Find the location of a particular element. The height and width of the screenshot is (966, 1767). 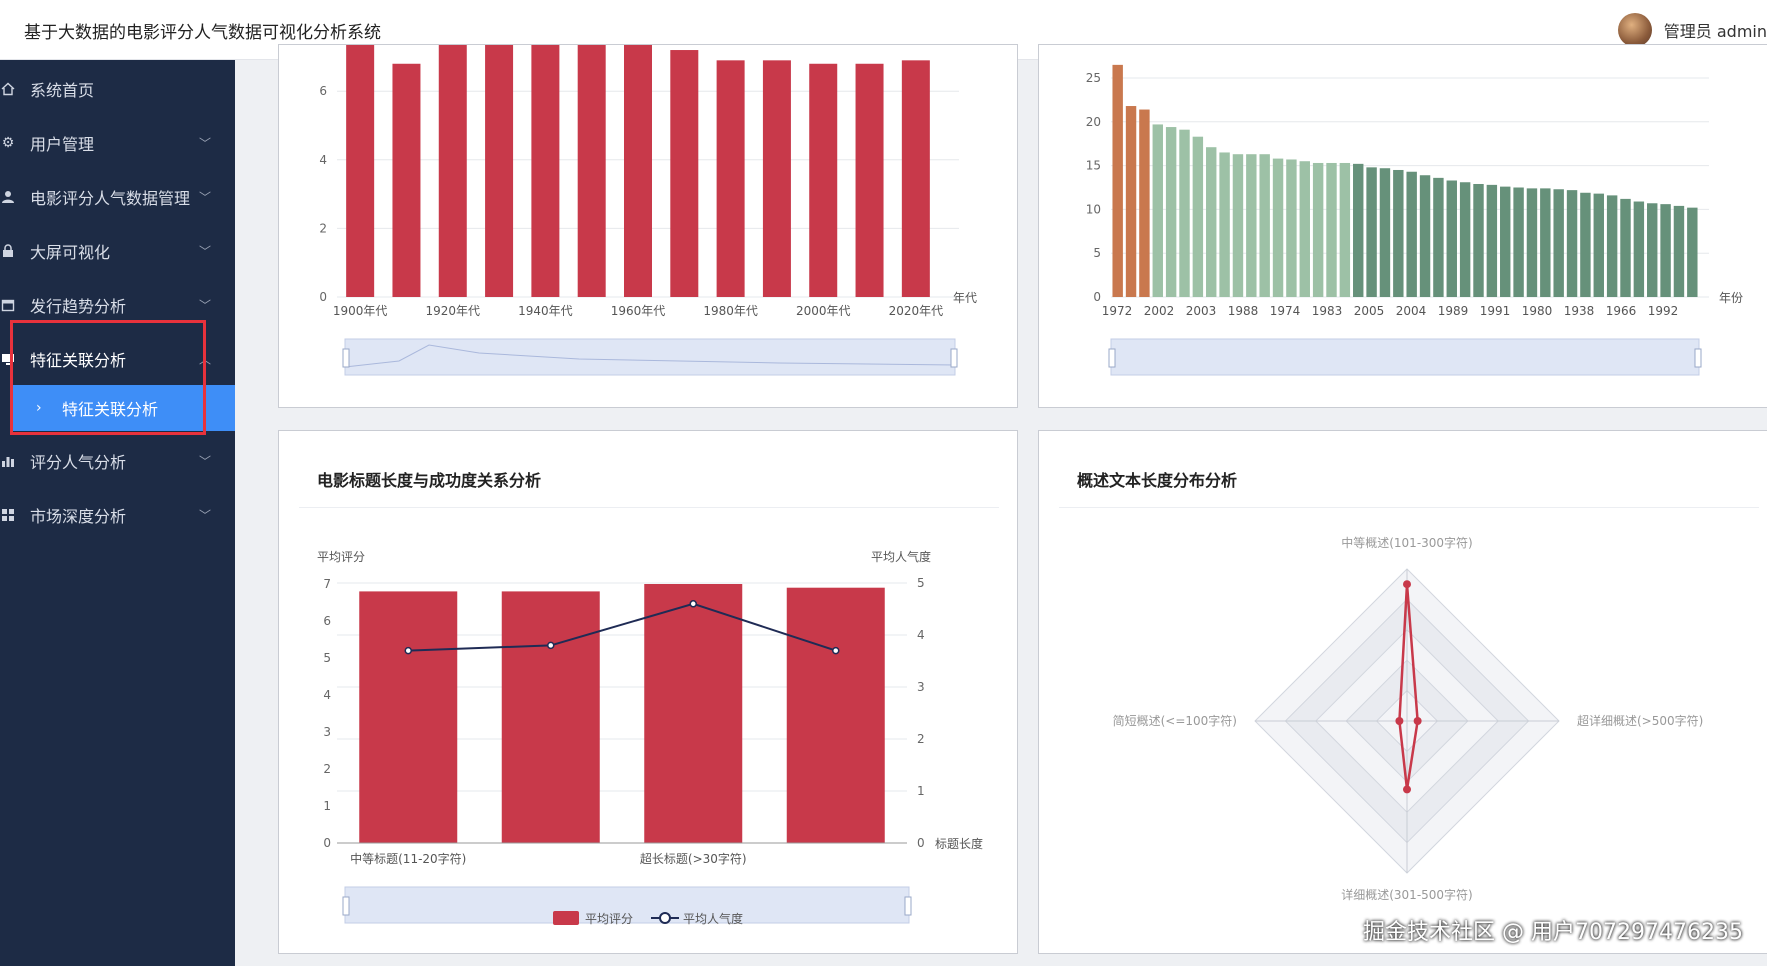

x-tick-label: 1988 is located at coordinates (1243, 311).